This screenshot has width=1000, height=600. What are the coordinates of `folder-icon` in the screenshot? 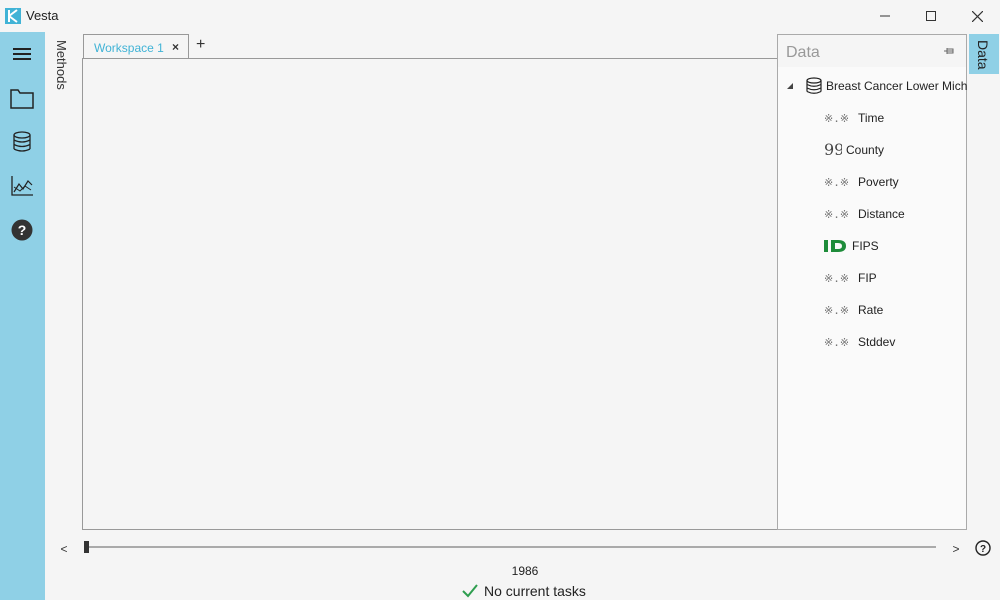 It's located at (22, 99).